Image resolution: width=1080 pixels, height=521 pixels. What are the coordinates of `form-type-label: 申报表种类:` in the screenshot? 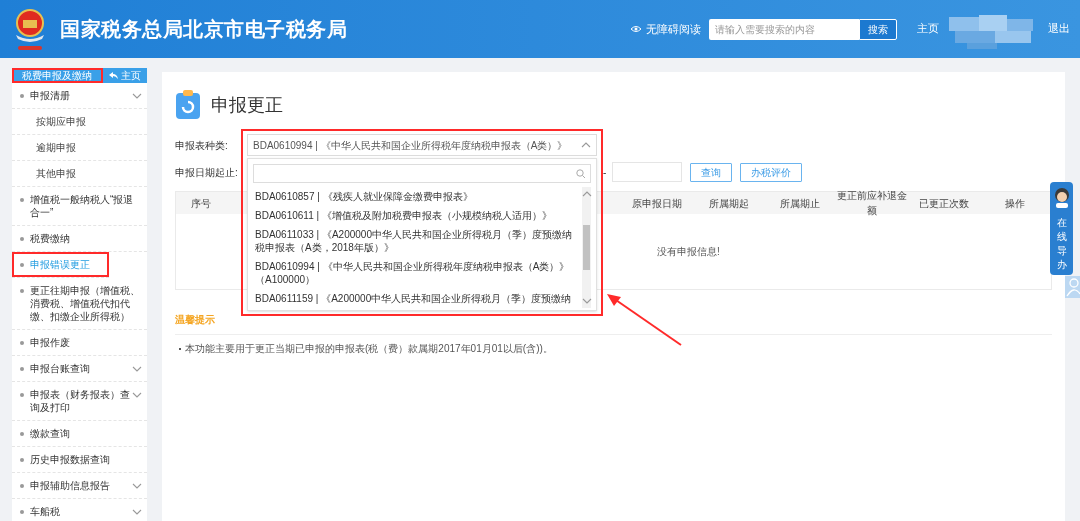 It's located at (201, 145).